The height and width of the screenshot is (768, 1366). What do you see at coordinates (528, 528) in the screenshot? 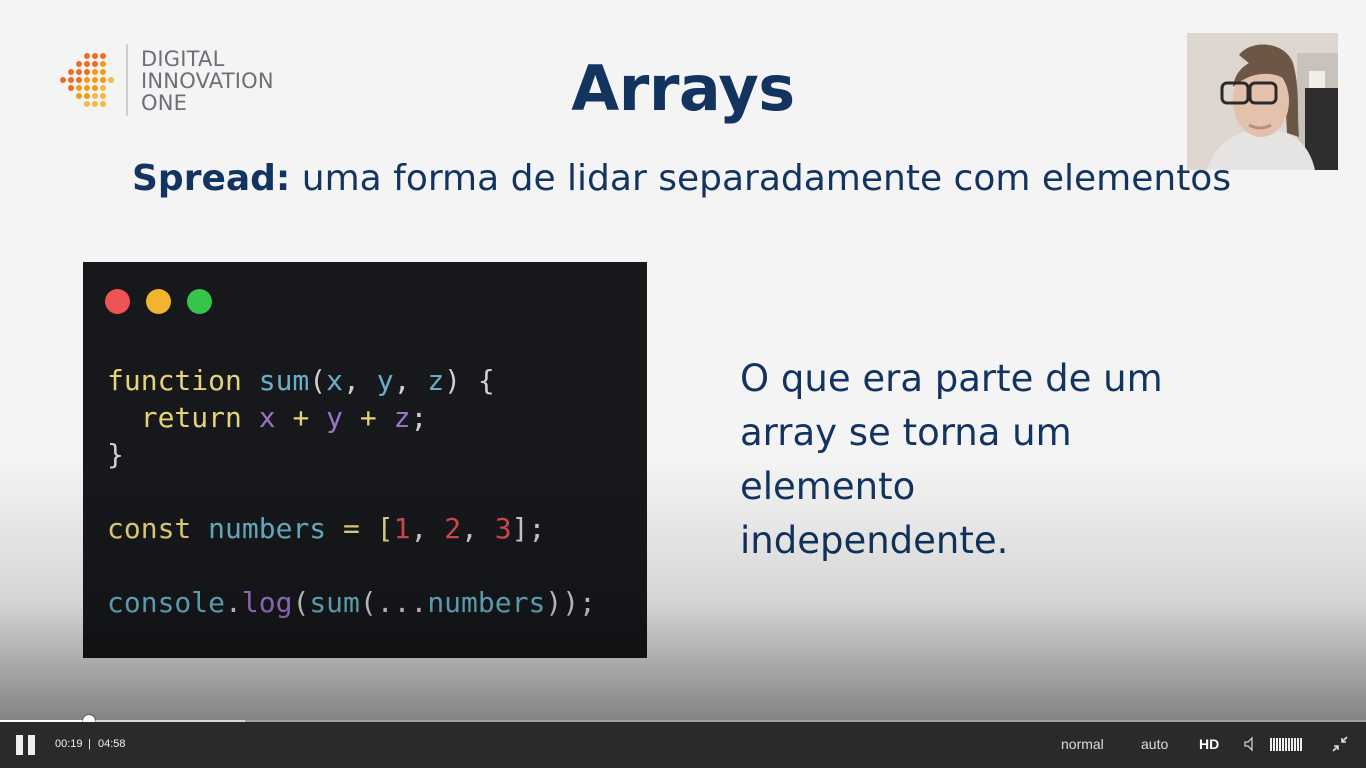
I see `code-token: ];` at bounding box center [528, 528].